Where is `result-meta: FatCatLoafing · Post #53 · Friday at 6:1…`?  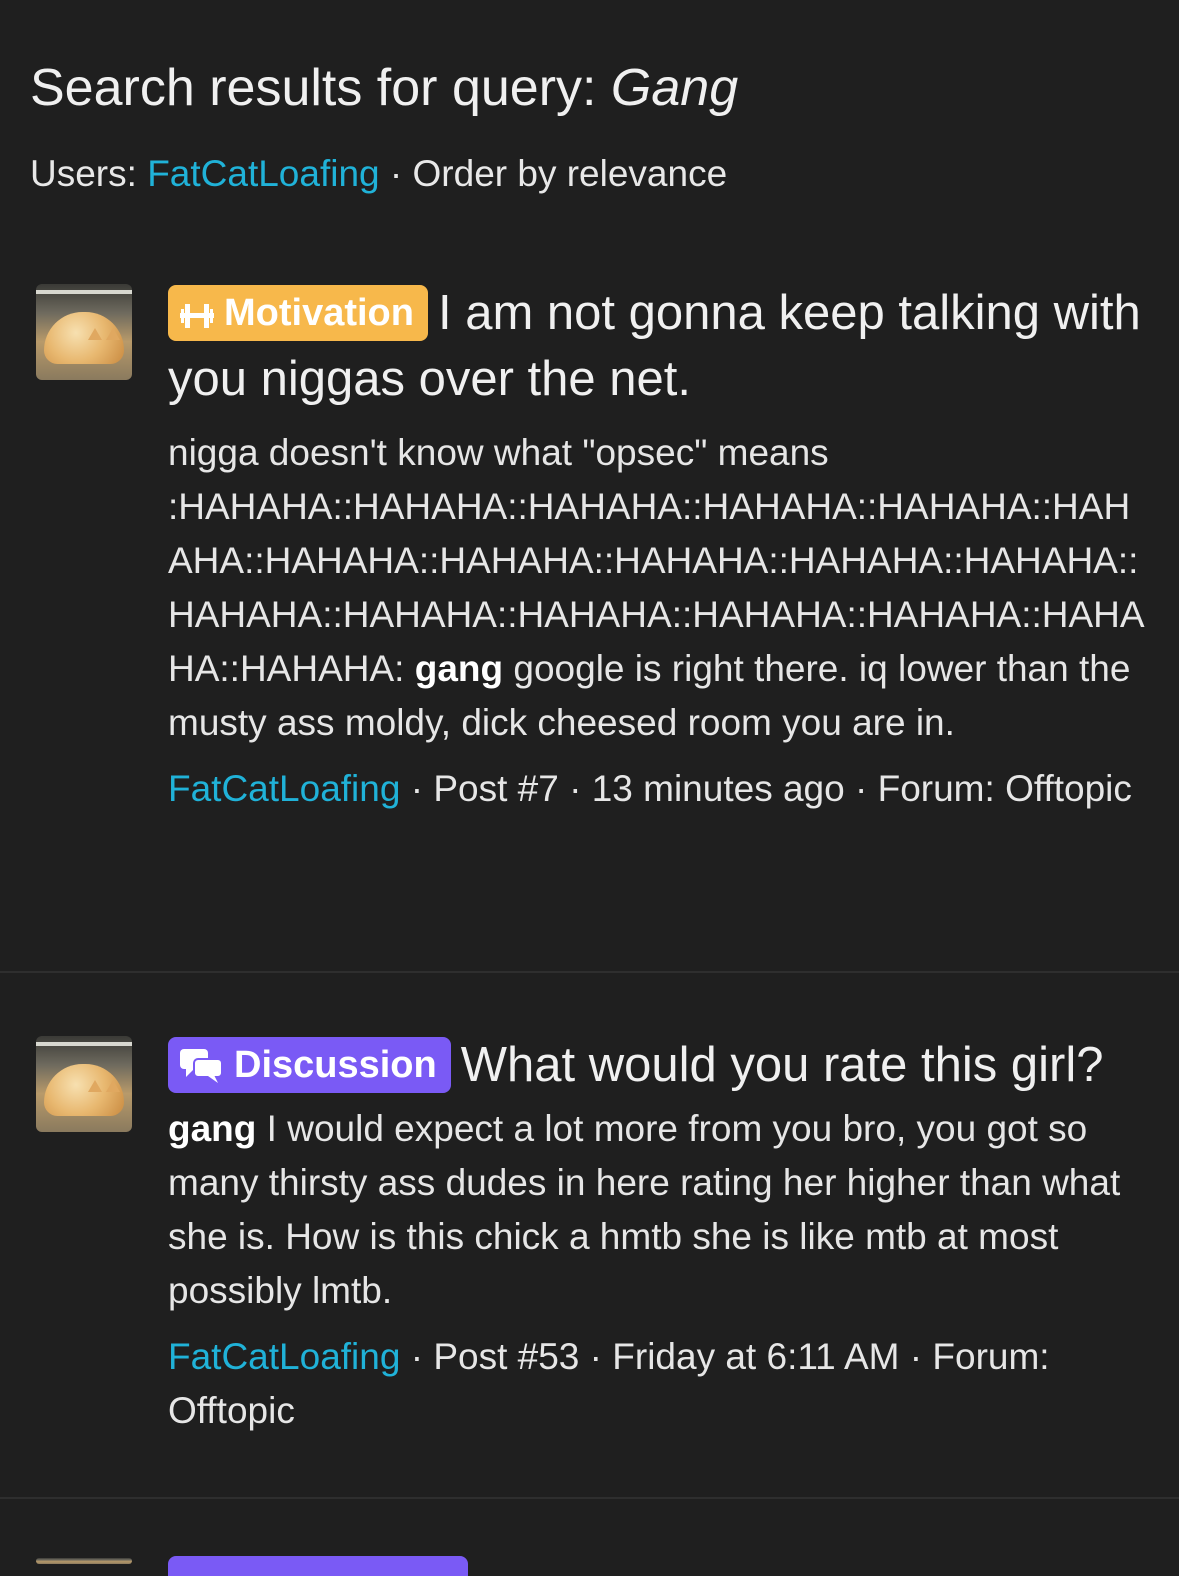 result-meta: FatCatLoafing · Post #53 · Friday at 6:1… is located at coordinates (609, 1383).